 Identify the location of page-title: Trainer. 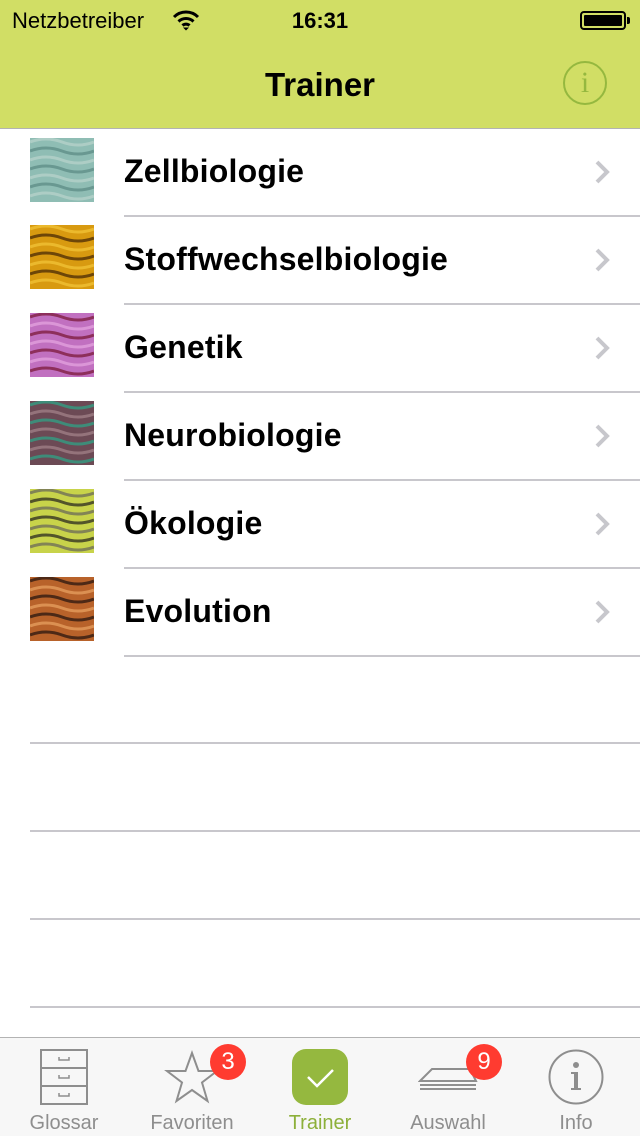
(320, 84).